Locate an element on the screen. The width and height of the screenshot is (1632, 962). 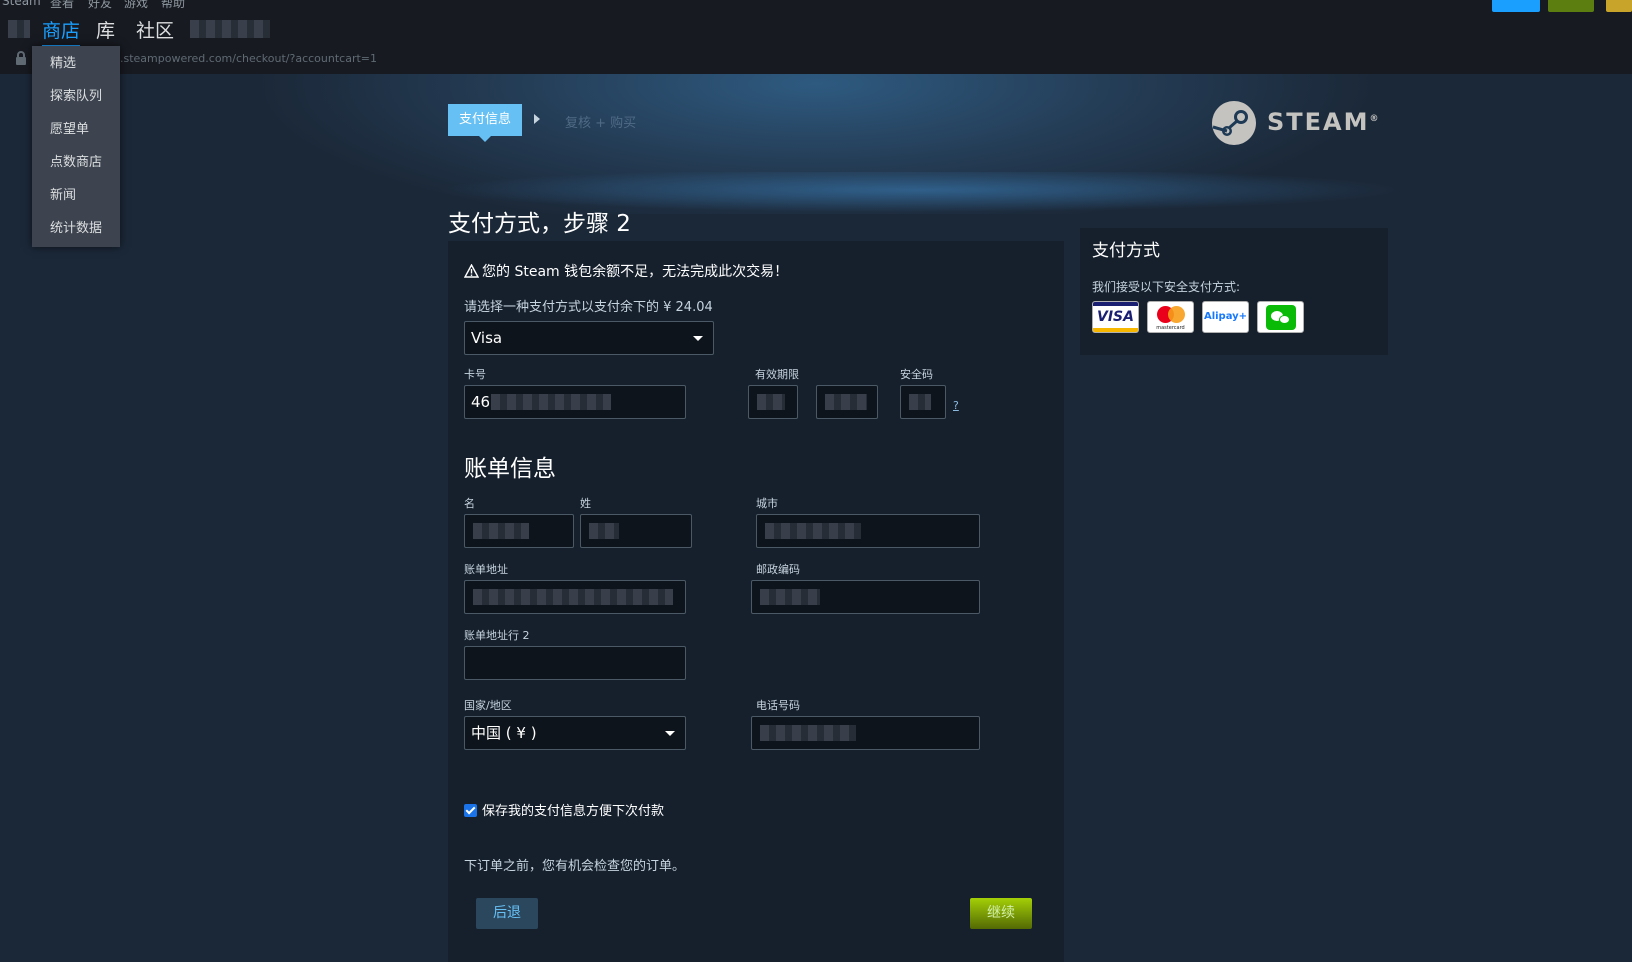
expiry-year-select is located at coordinates (847, 402).